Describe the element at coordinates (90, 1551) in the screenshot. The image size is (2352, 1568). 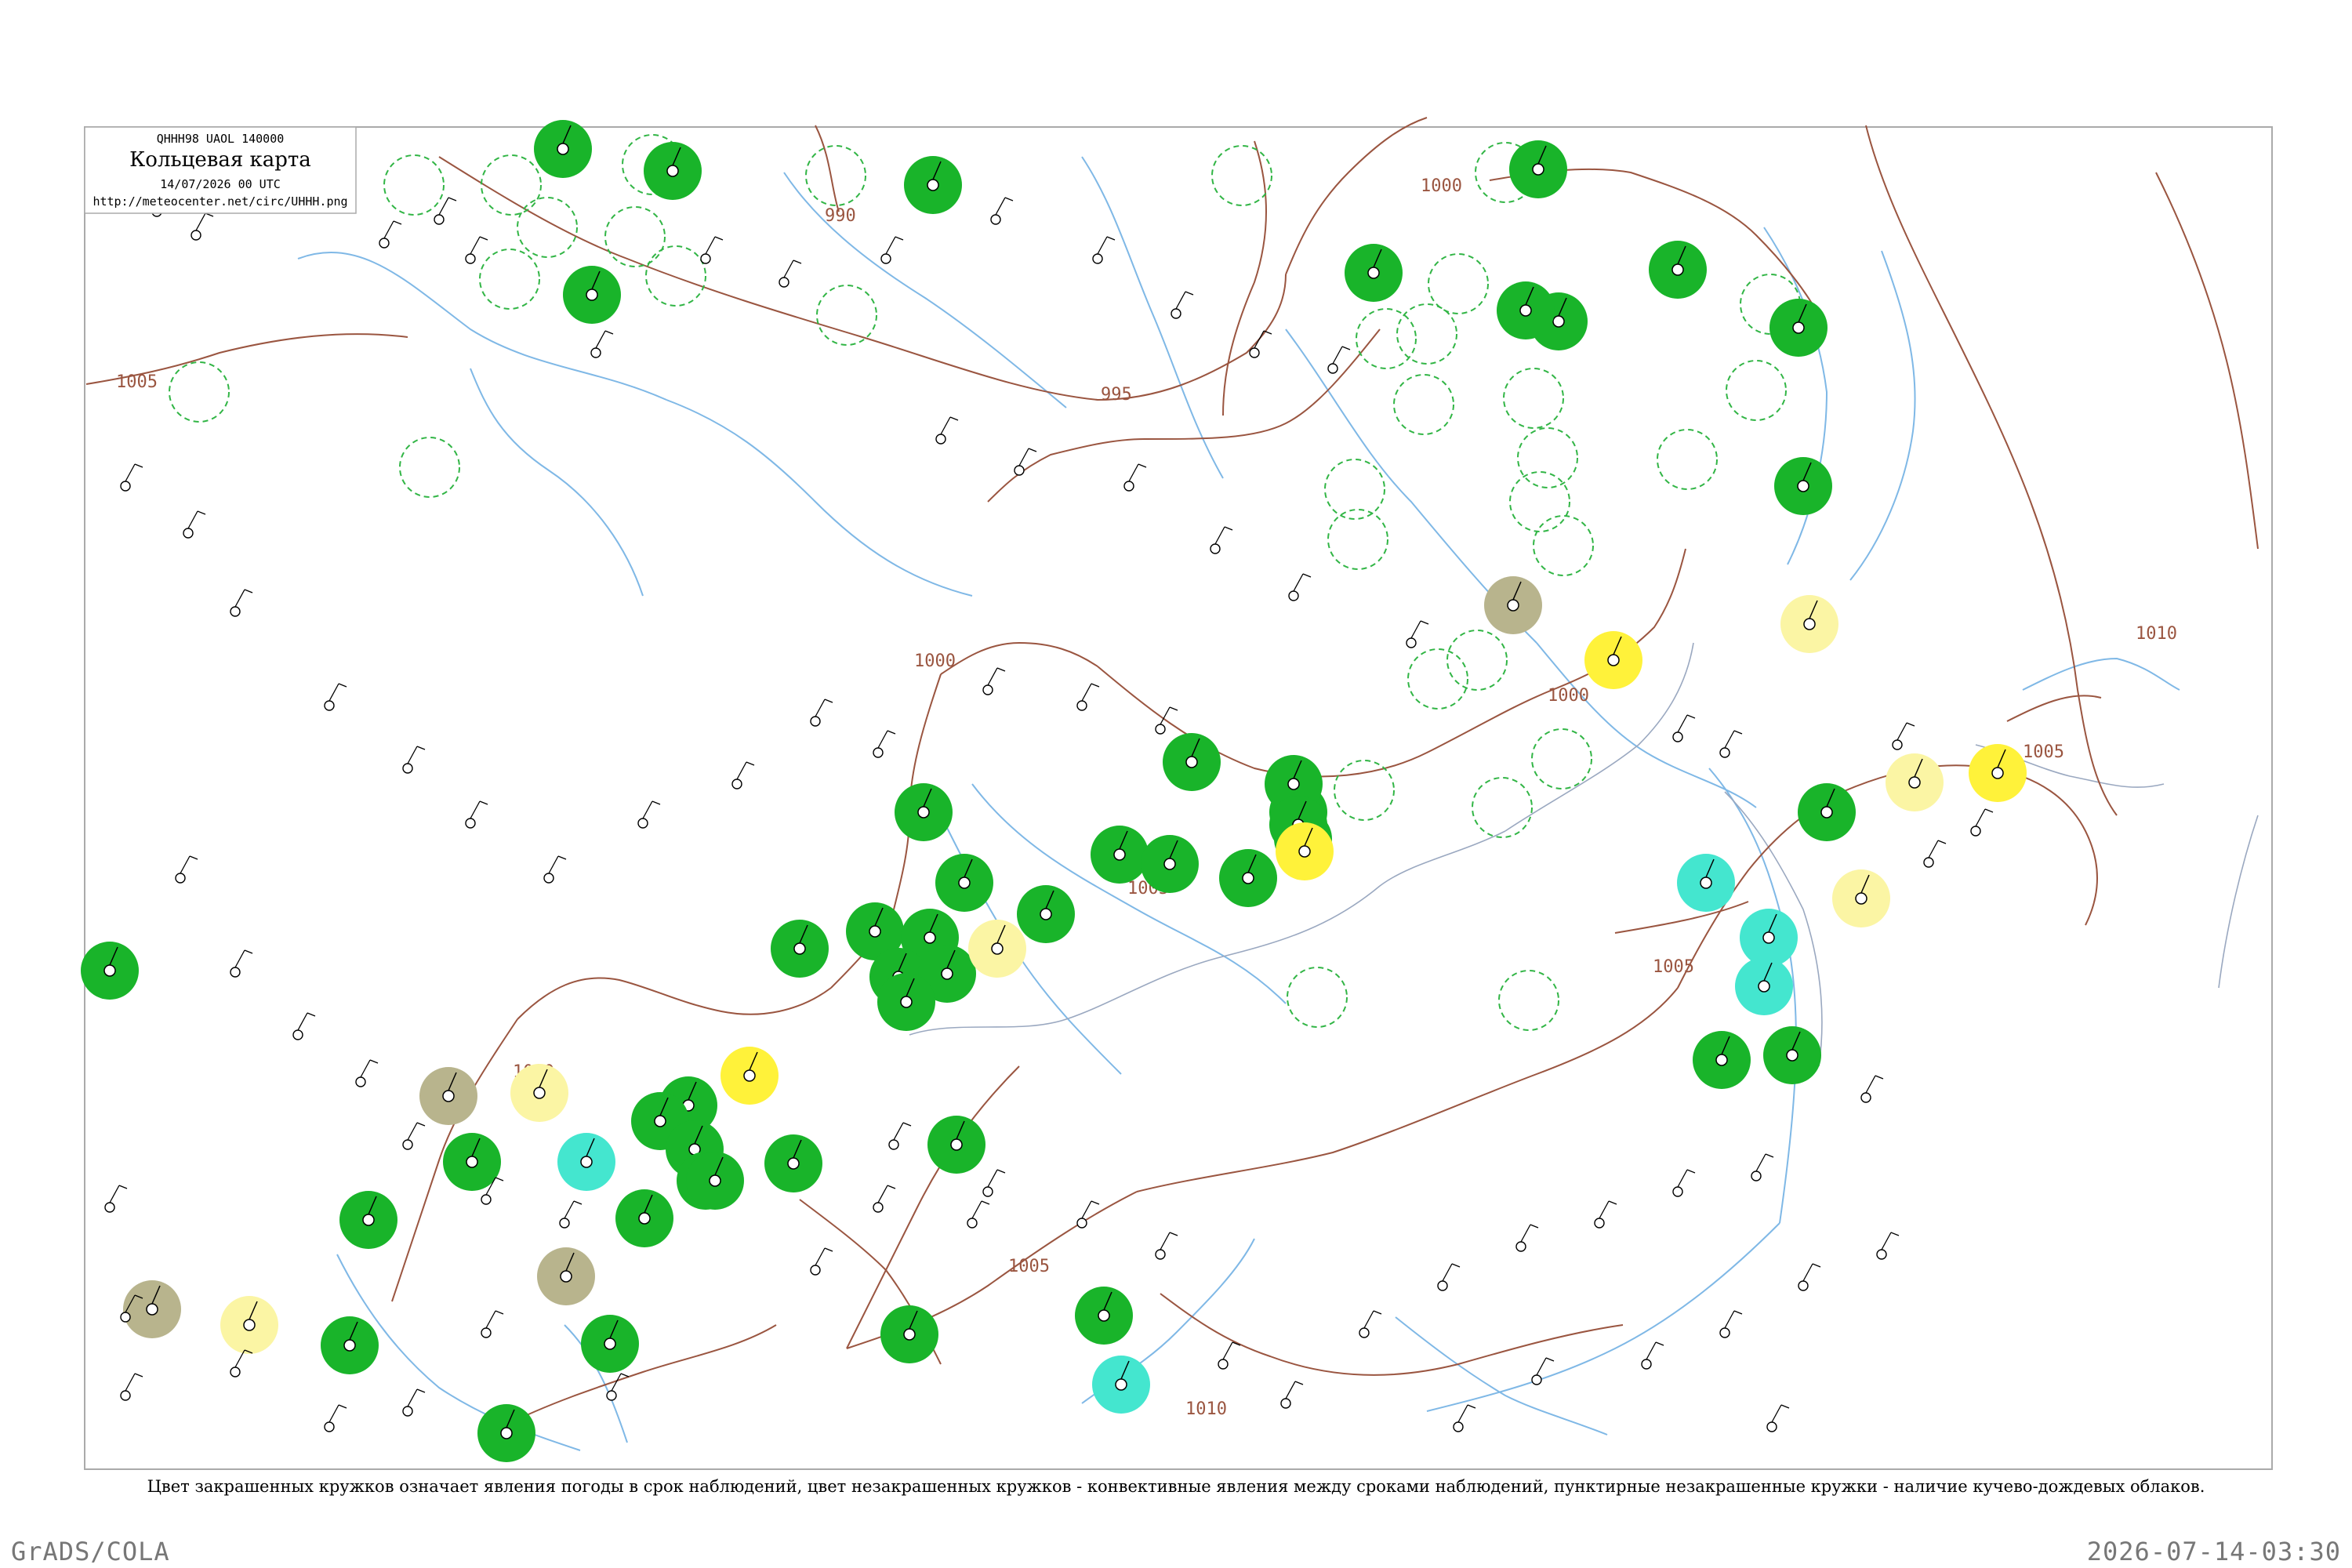
I see `footer-left: GrADS/COLA` at that location.